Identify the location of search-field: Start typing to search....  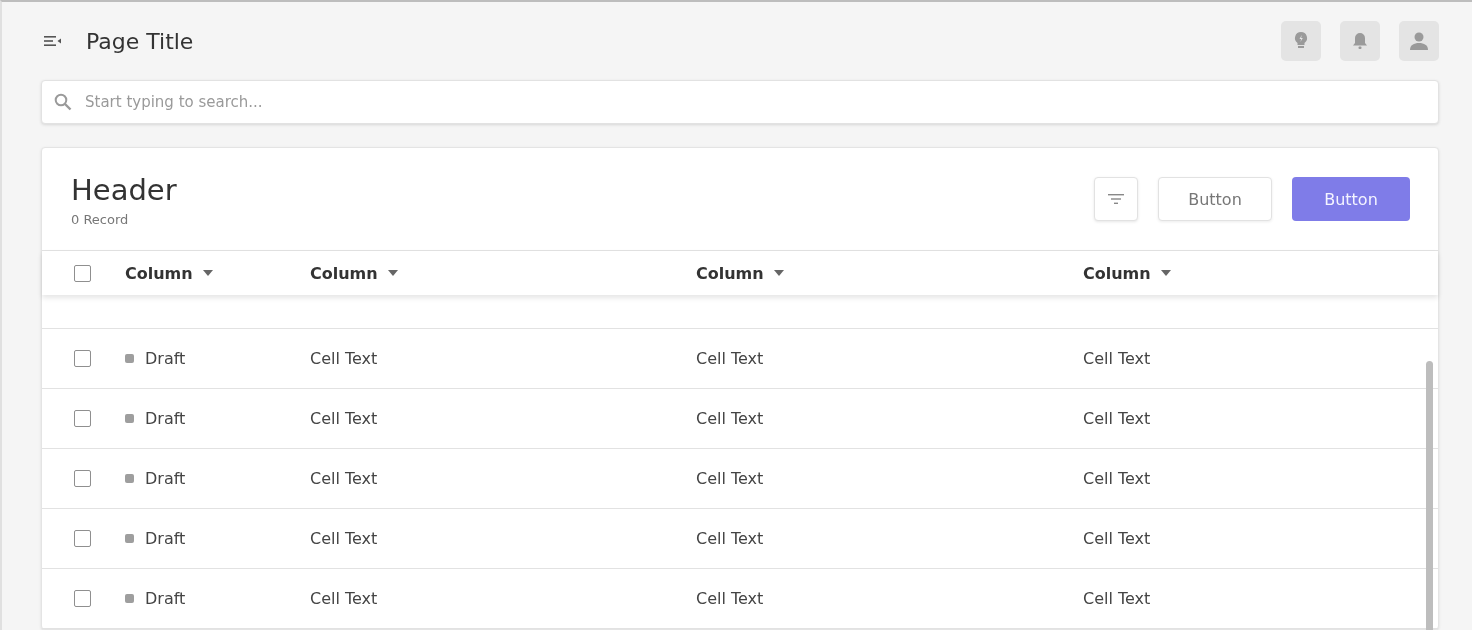
(740, 102).